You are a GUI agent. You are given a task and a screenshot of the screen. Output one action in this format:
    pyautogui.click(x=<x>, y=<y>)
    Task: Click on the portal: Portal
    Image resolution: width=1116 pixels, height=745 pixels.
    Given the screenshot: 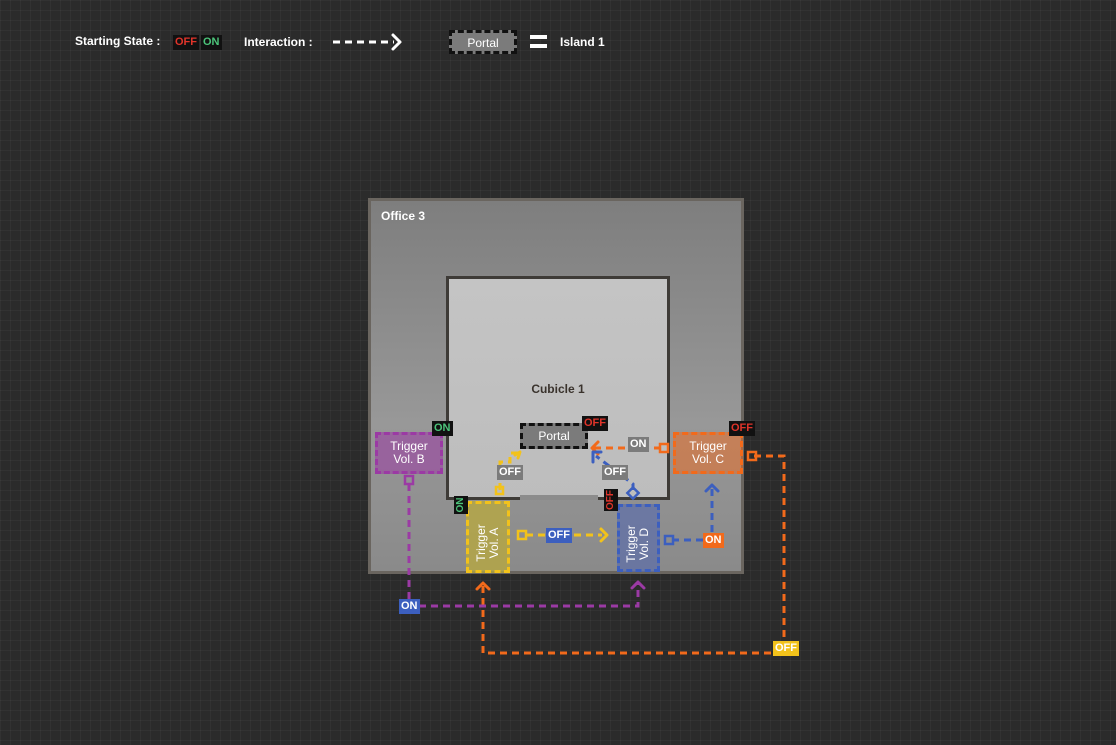 What is the action you would take?
    pyautogui.click(x=554, y=436)
    